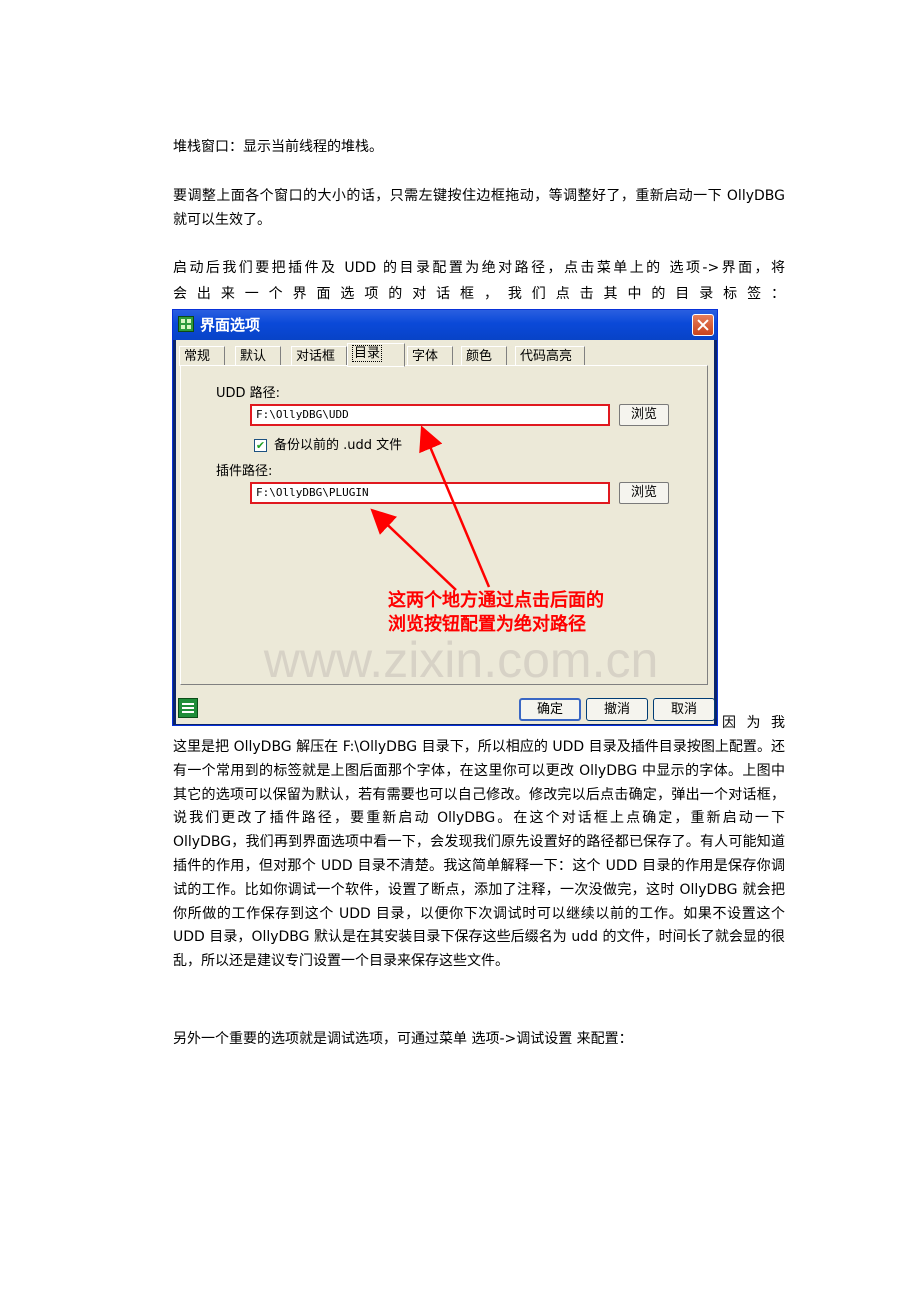 The height and width of the screenshot is (1302, 920). Describe the element at coordinates (455, 506) in the screenshot. I see `arrow-to-udd-field` at that location.